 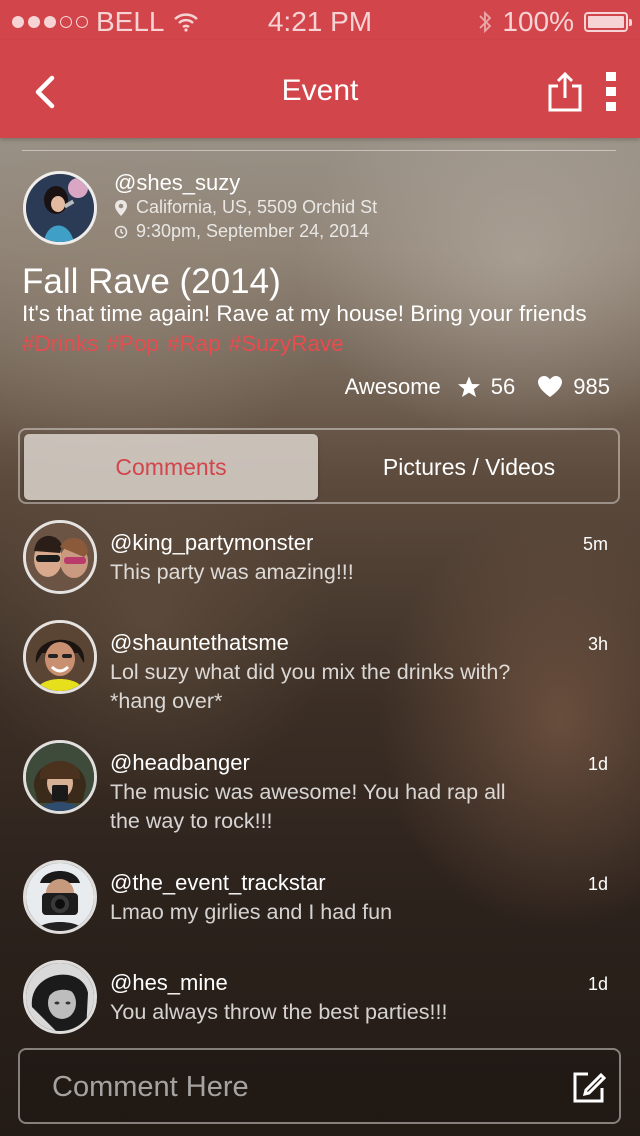 What do you see at coordinates (171, 467) in the screenshot?
I see `tab-comments: Comments` at bounding box center [171, 467].